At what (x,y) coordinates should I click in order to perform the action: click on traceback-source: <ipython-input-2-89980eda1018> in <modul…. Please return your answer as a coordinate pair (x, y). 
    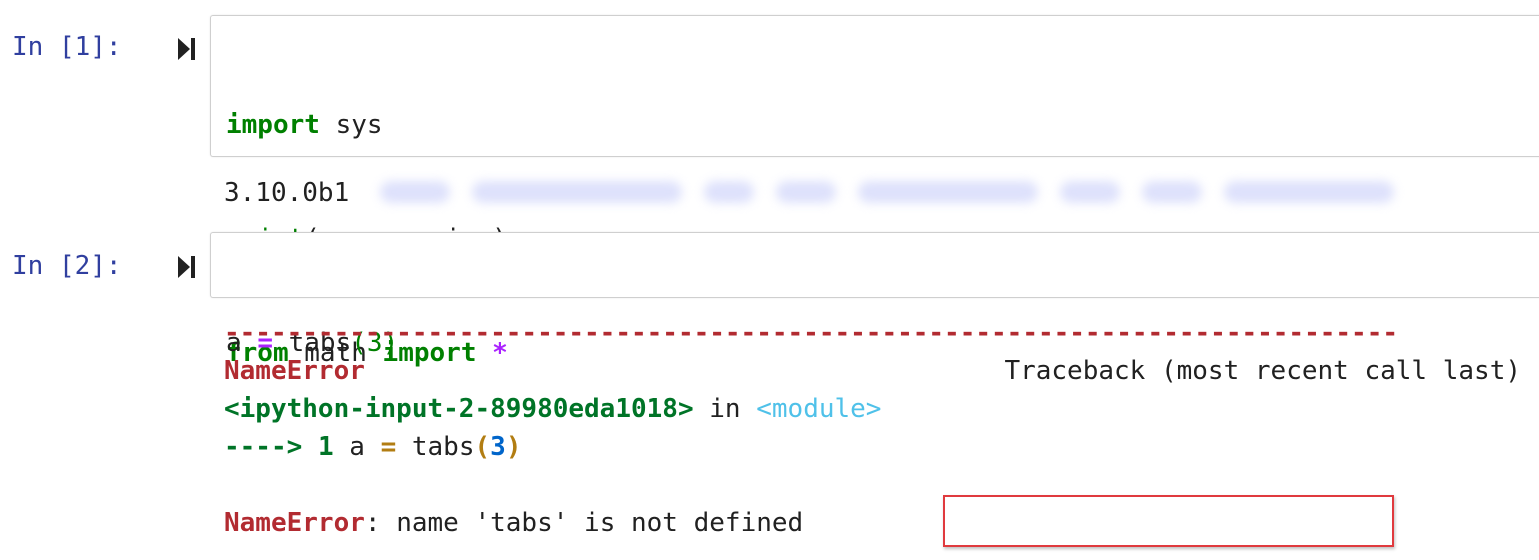
    Looking at the image, I should click on (553, 409).